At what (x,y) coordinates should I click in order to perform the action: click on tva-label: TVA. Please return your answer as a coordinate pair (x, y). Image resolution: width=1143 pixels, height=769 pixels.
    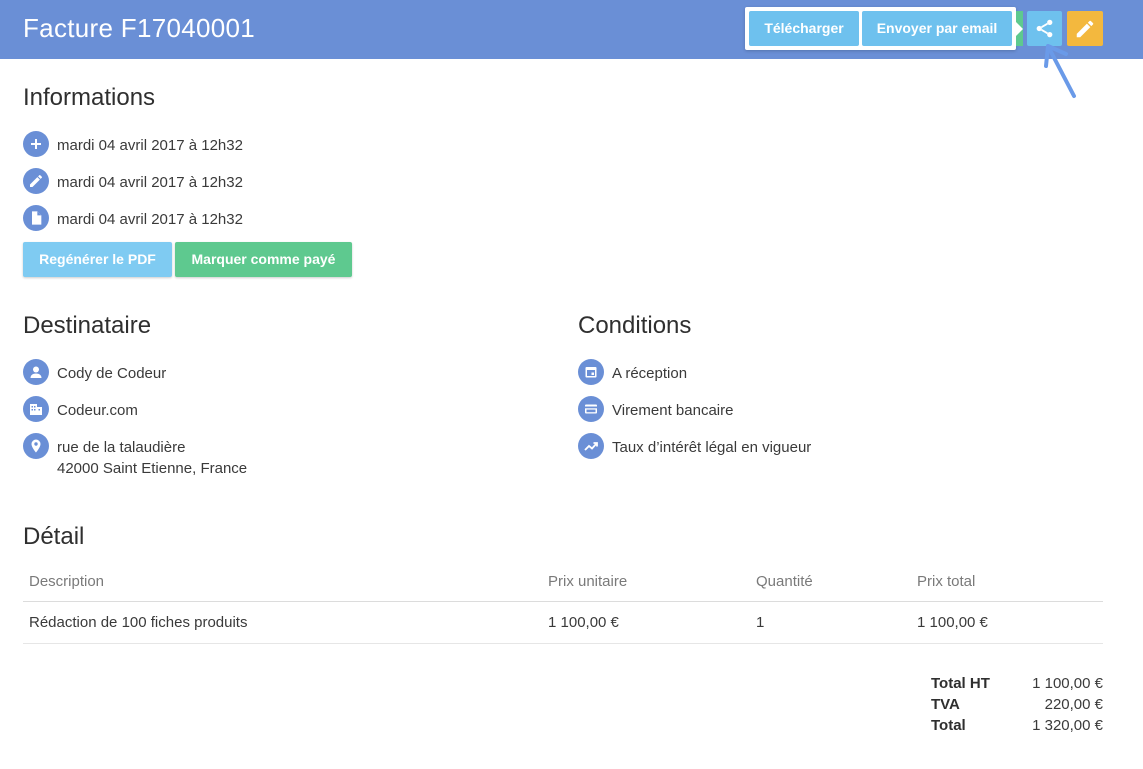
    Looking at the image, I should click on (945, 704).